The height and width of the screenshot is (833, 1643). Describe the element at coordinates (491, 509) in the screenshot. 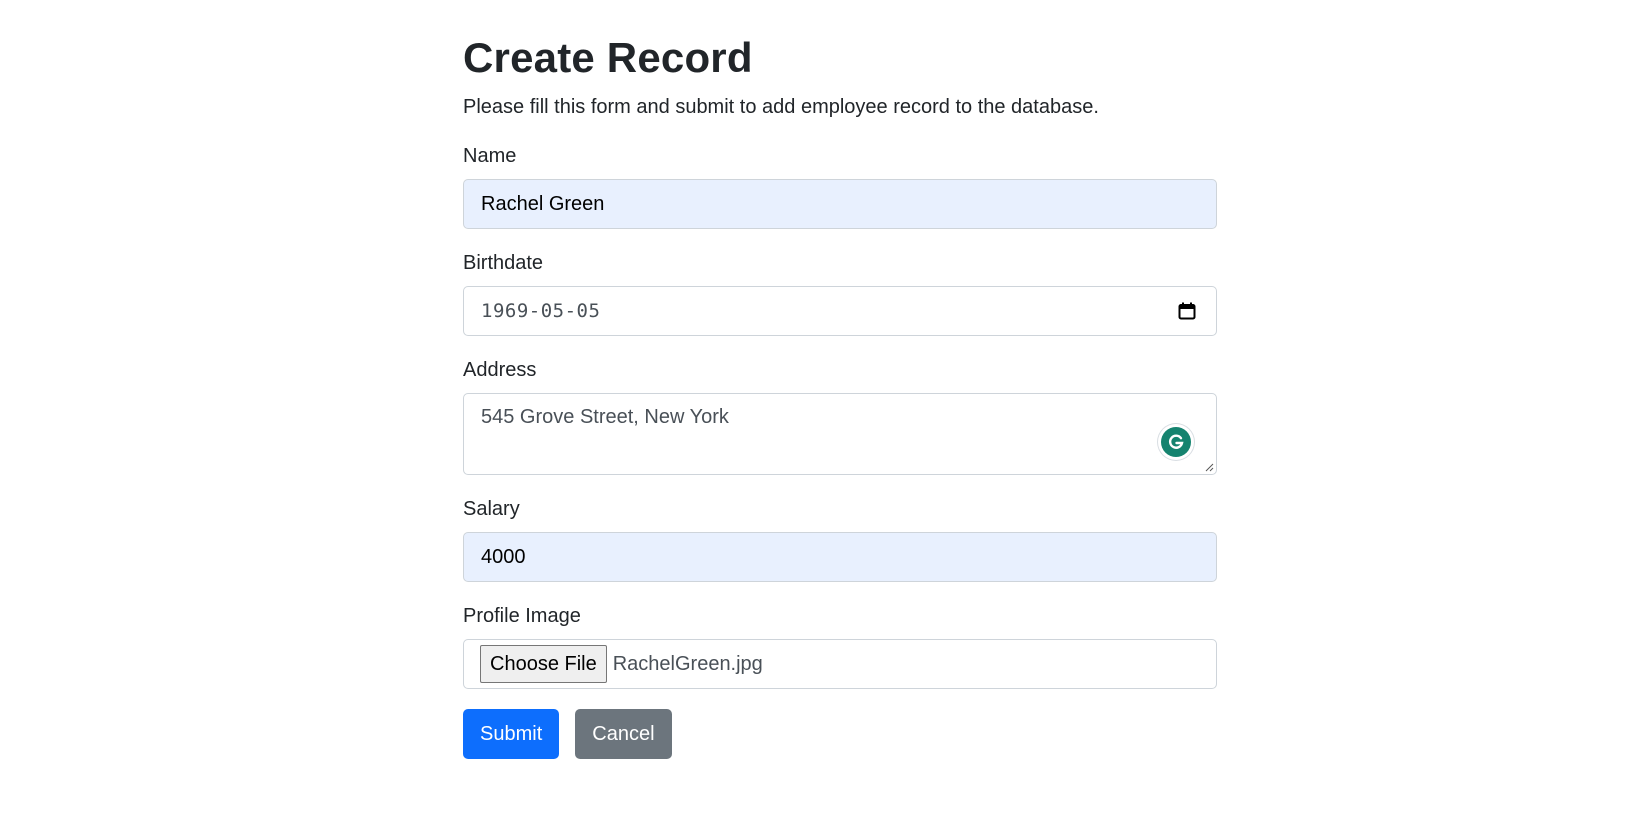

I see `salary-label: Salary` at that location.